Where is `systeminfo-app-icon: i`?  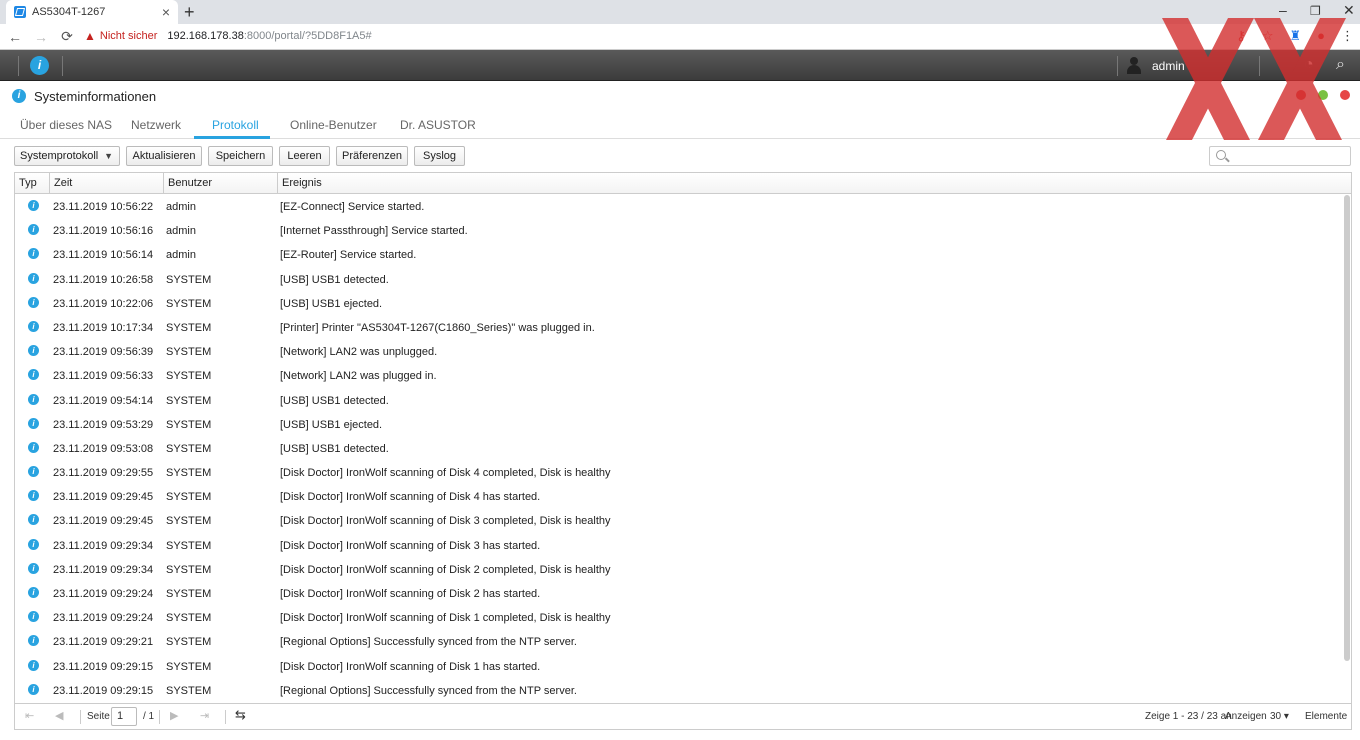
systeminfo-app-icon: i is located at coordinates (39, 65).